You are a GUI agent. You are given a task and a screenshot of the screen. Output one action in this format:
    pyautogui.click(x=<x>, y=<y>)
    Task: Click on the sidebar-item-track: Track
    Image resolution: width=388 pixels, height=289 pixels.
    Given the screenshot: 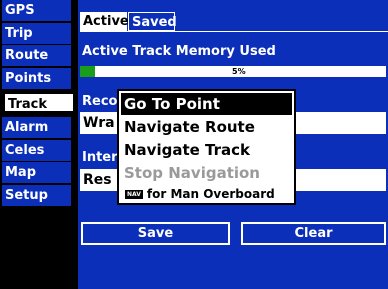 What is the action you would take?
    pyautogui.click(x=39, y=102)
    